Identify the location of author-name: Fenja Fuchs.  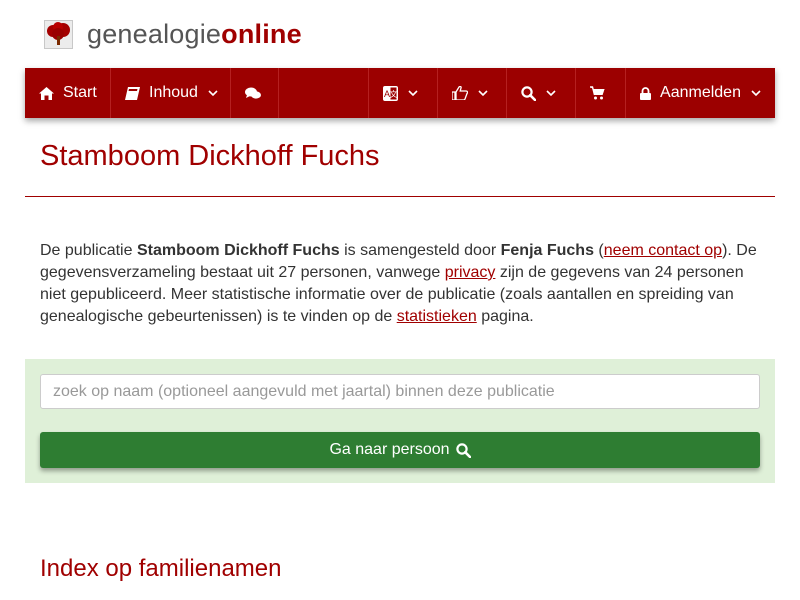
(547, 250).